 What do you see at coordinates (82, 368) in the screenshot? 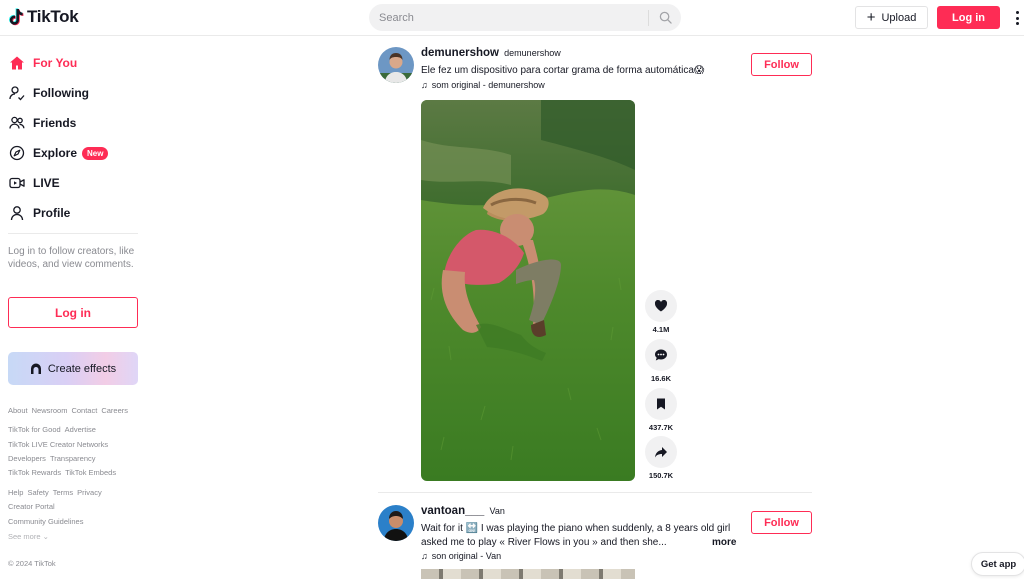
I see `create-effects-label: Create effects` at bounding box center [82, 368].